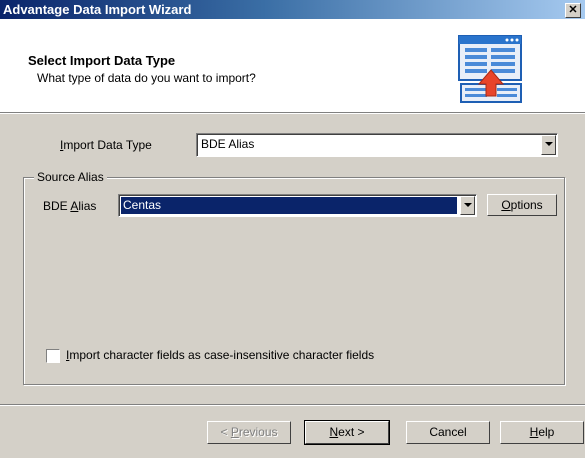 Image resolution: width=585 pixels, height=458 pixels. What do you see at coordinates (102, 60) in the screenshot?
I see `page-title: Select Import Data Type` at bounding box center [102, 60].